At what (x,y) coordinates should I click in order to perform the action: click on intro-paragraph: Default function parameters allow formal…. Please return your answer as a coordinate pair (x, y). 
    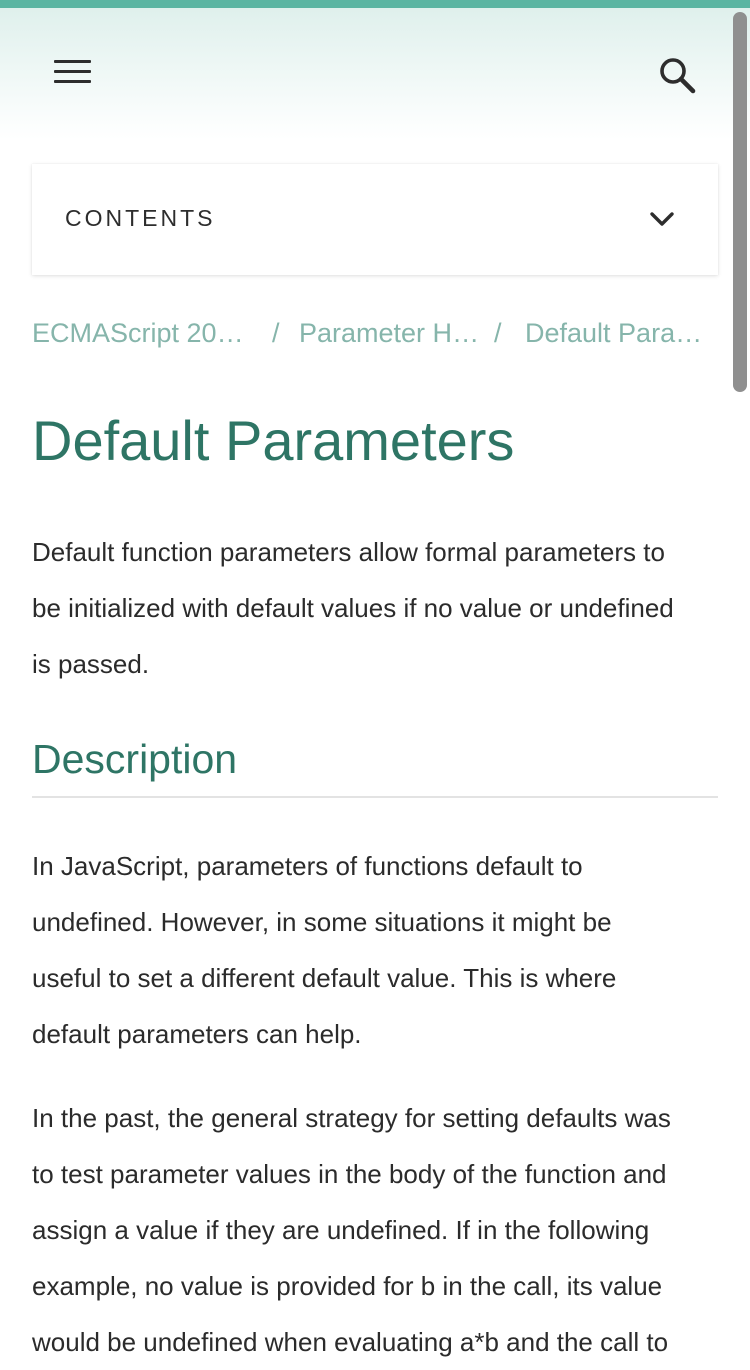
    Looking at the image, I should click on (377, 608).